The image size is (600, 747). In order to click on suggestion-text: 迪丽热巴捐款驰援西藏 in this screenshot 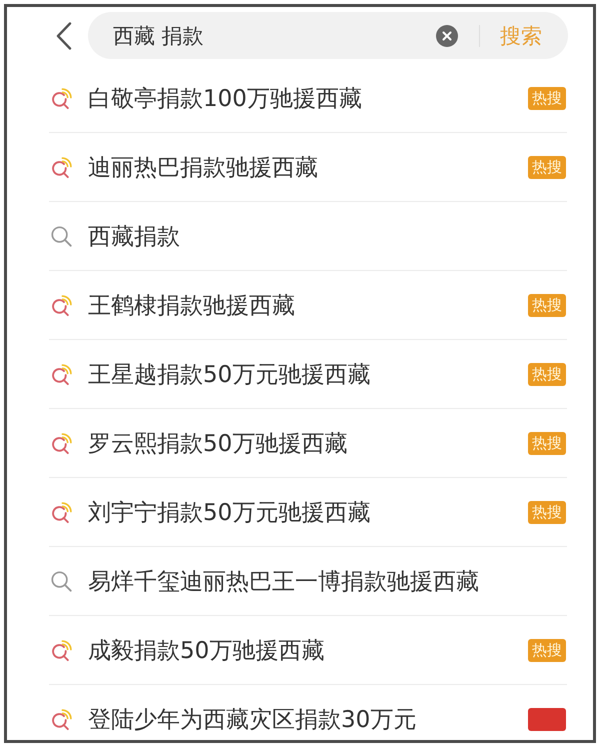, I will do `click(308, 167)`.